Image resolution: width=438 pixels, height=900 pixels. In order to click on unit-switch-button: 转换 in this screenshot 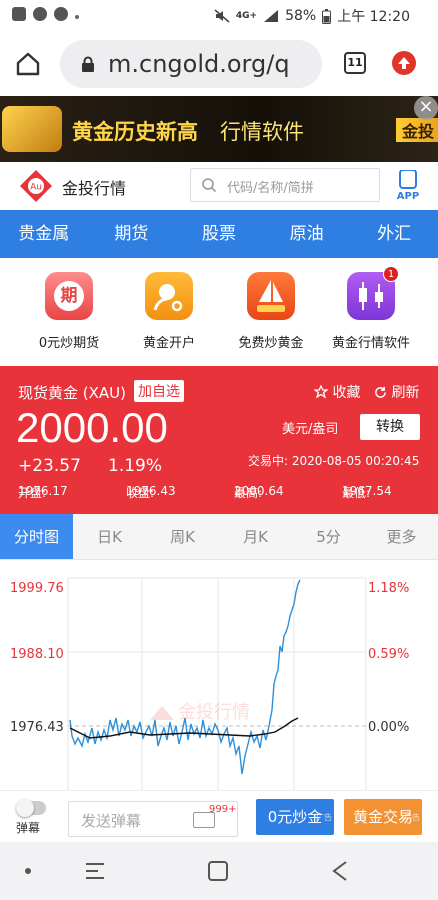, I will do `click(390, 427)`.